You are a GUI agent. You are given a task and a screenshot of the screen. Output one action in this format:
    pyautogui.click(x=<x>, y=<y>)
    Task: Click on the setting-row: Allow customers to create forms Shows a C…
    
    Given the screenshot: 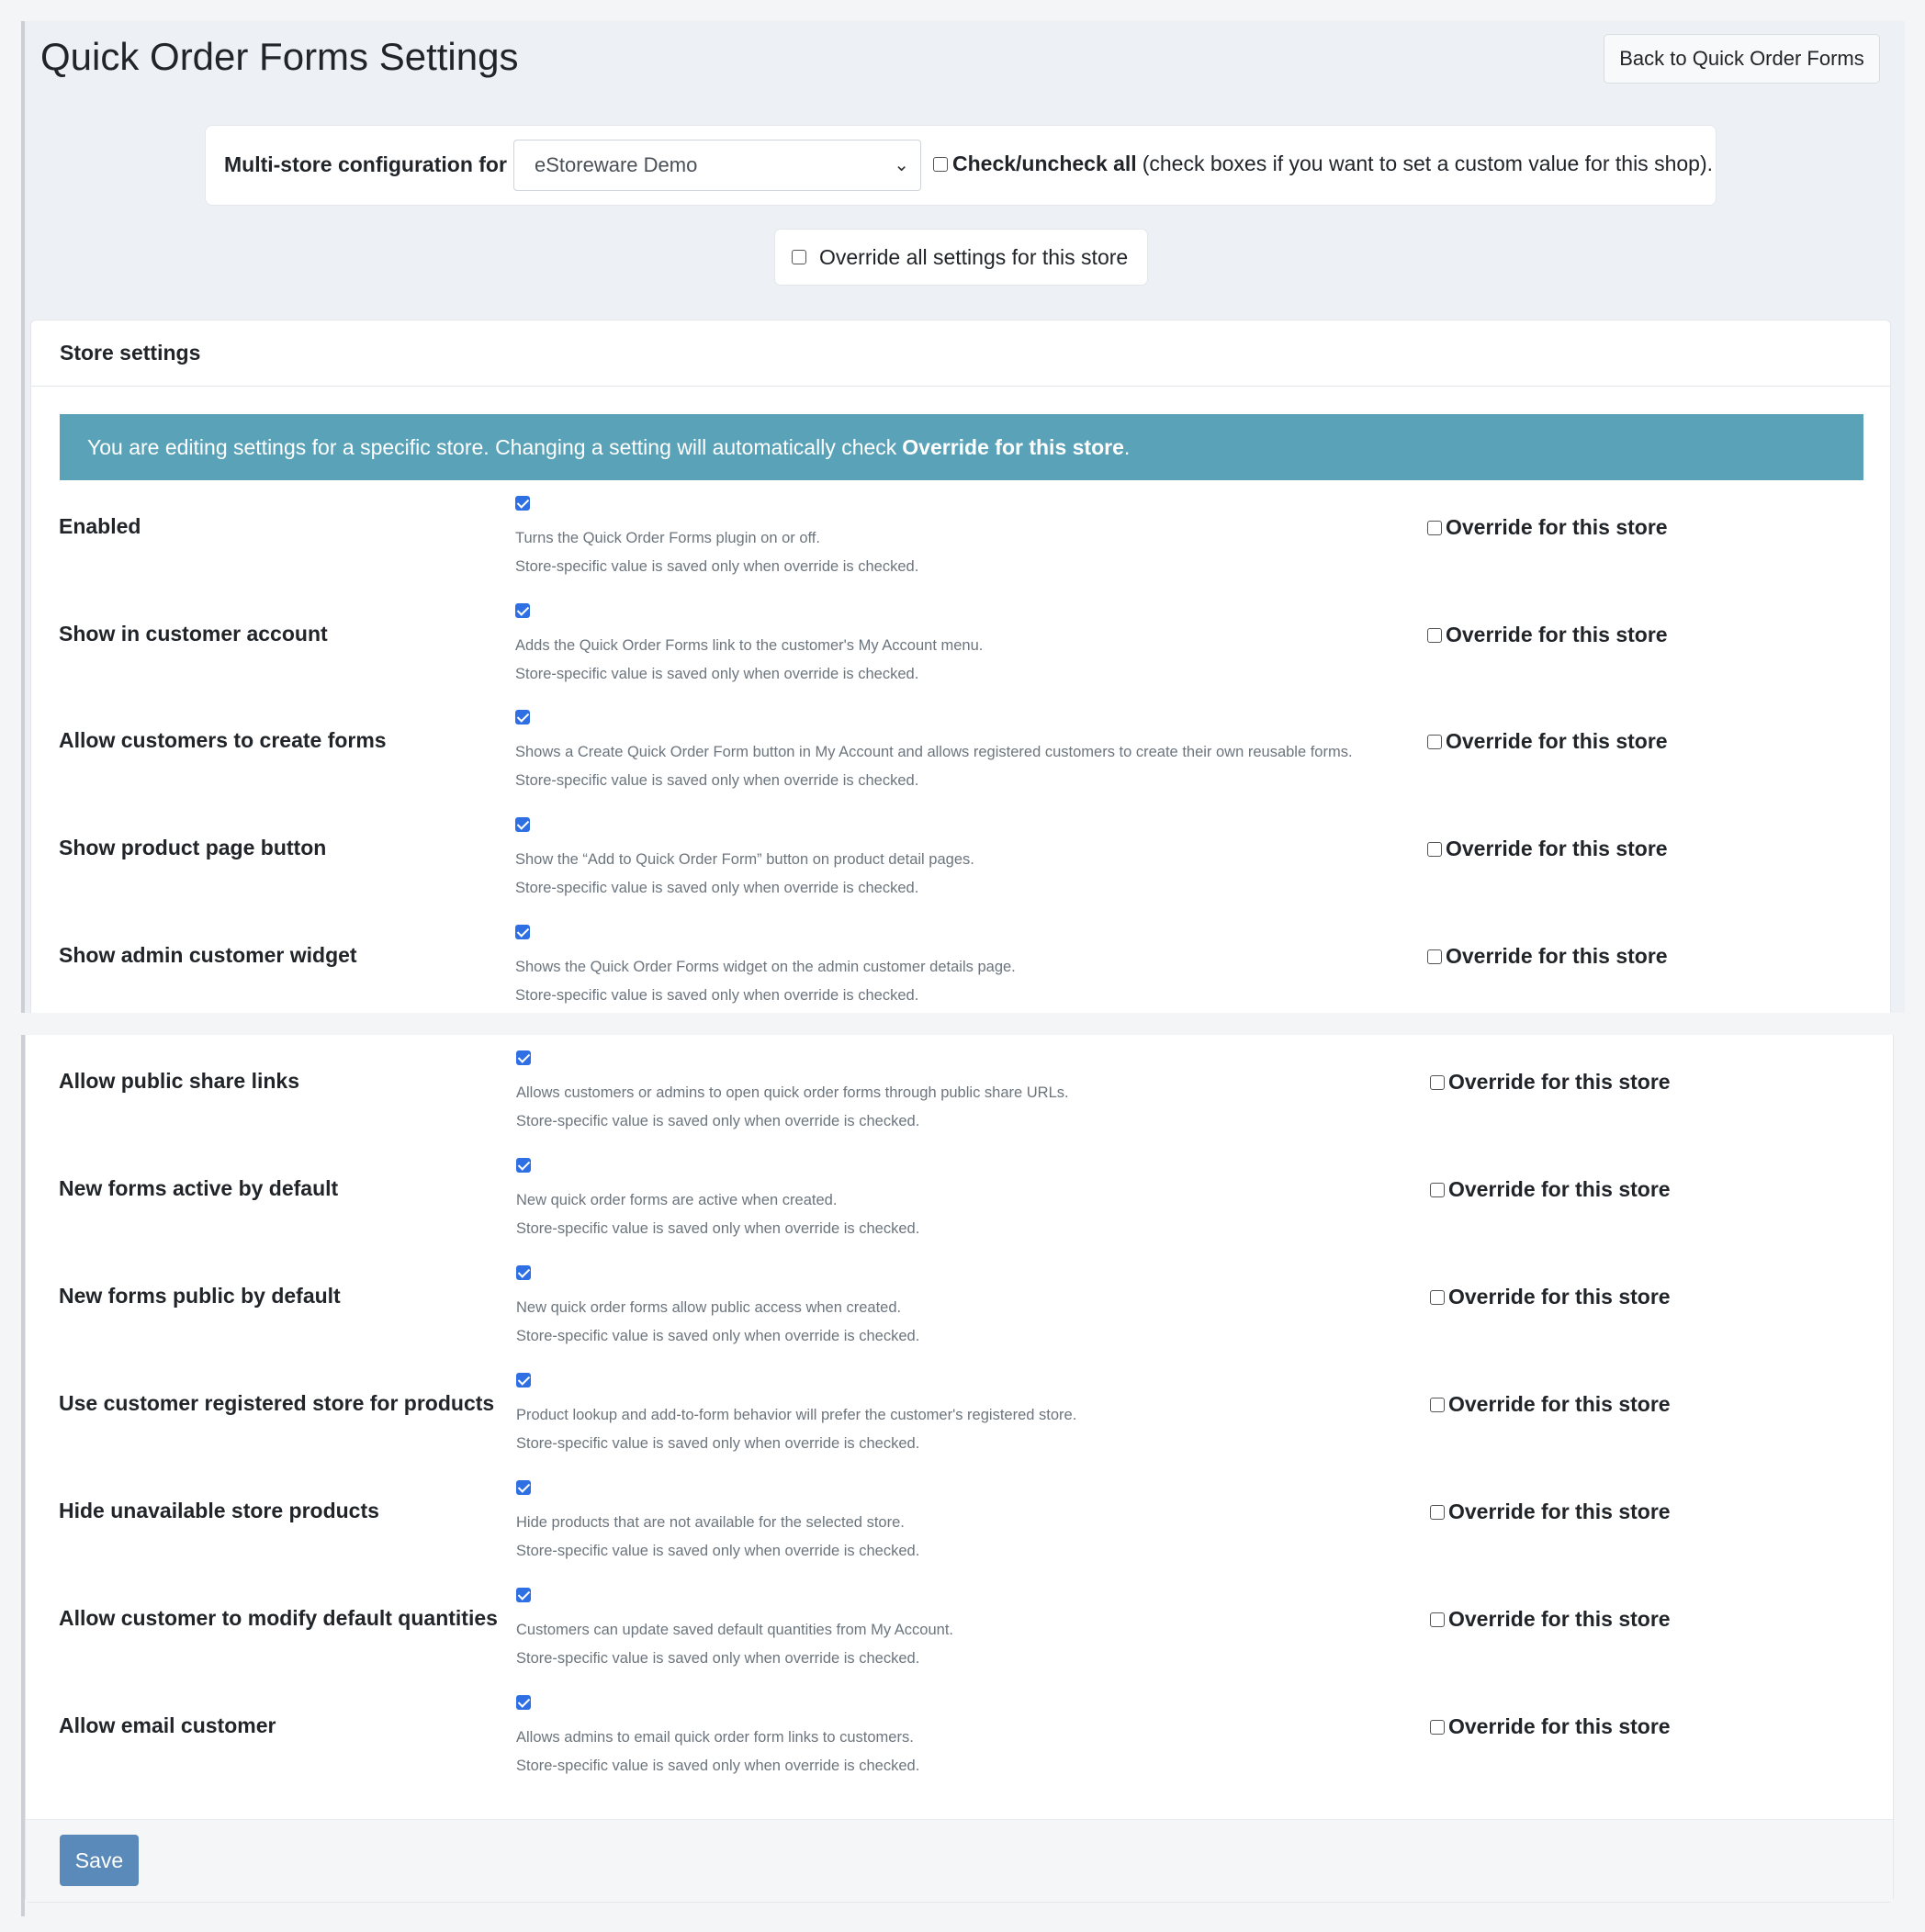 What is the action you would take?
    pyautogui.click(x=932, y=763)
    